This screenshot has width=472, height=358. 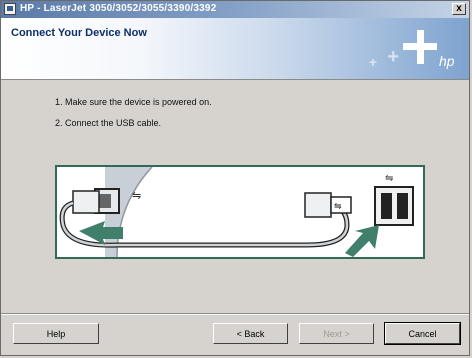 What do you see at coordinates (429, 49) in the screenshot?
I see `hp-logo-icon: hp` at bounding box center [429, 49].